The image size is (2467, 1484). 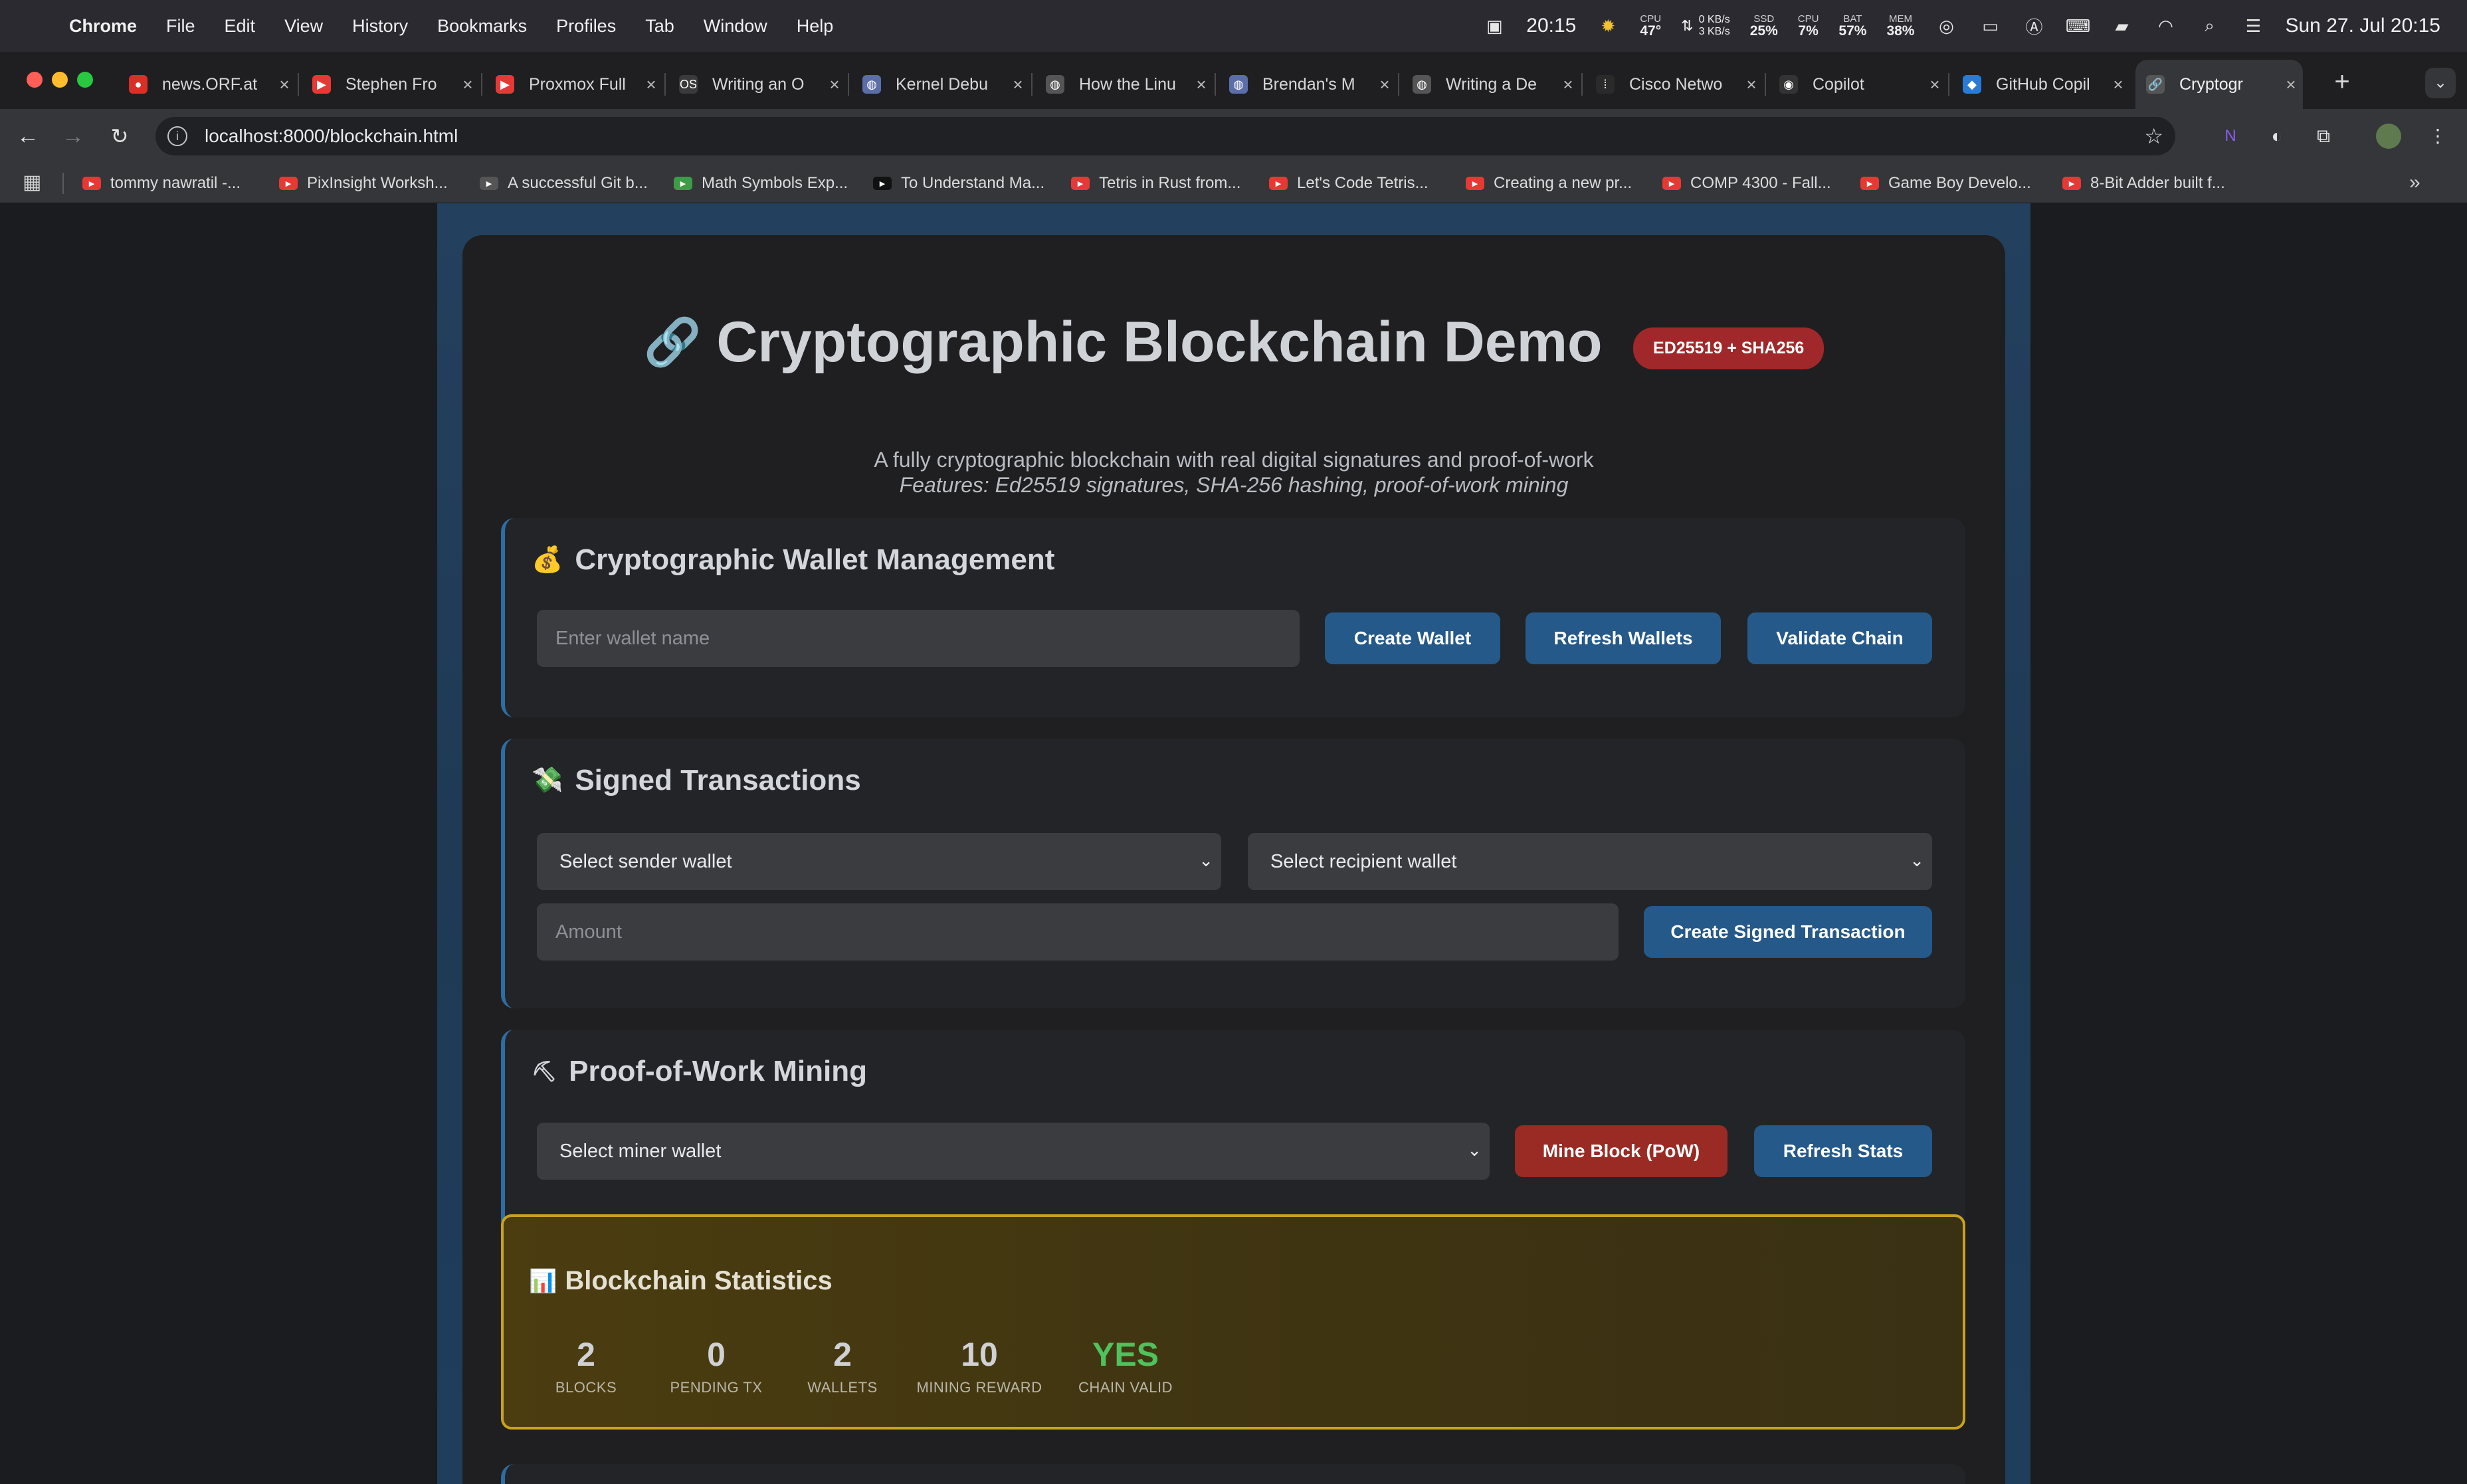 What do you see at coordinates (1013, 1152) in the screenshot?
I see `miner-wallet-select: Select miner wallet ⌄` at bounding box center [1013, 1152].